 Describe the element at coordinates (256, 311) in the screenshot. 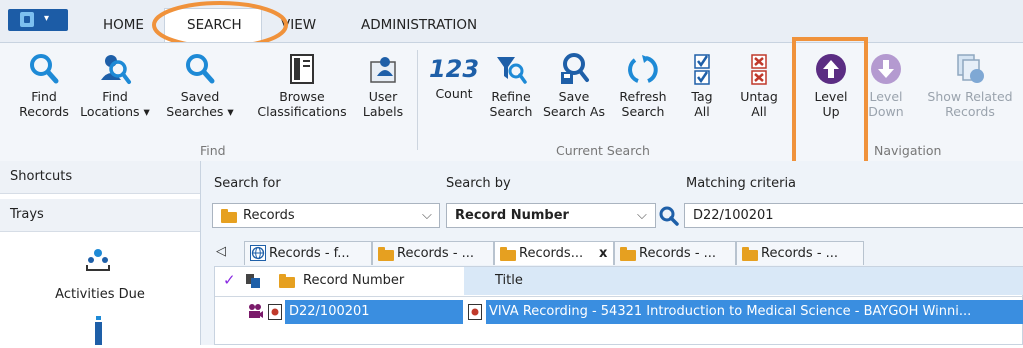

I see `video-camera-icon` at that location.